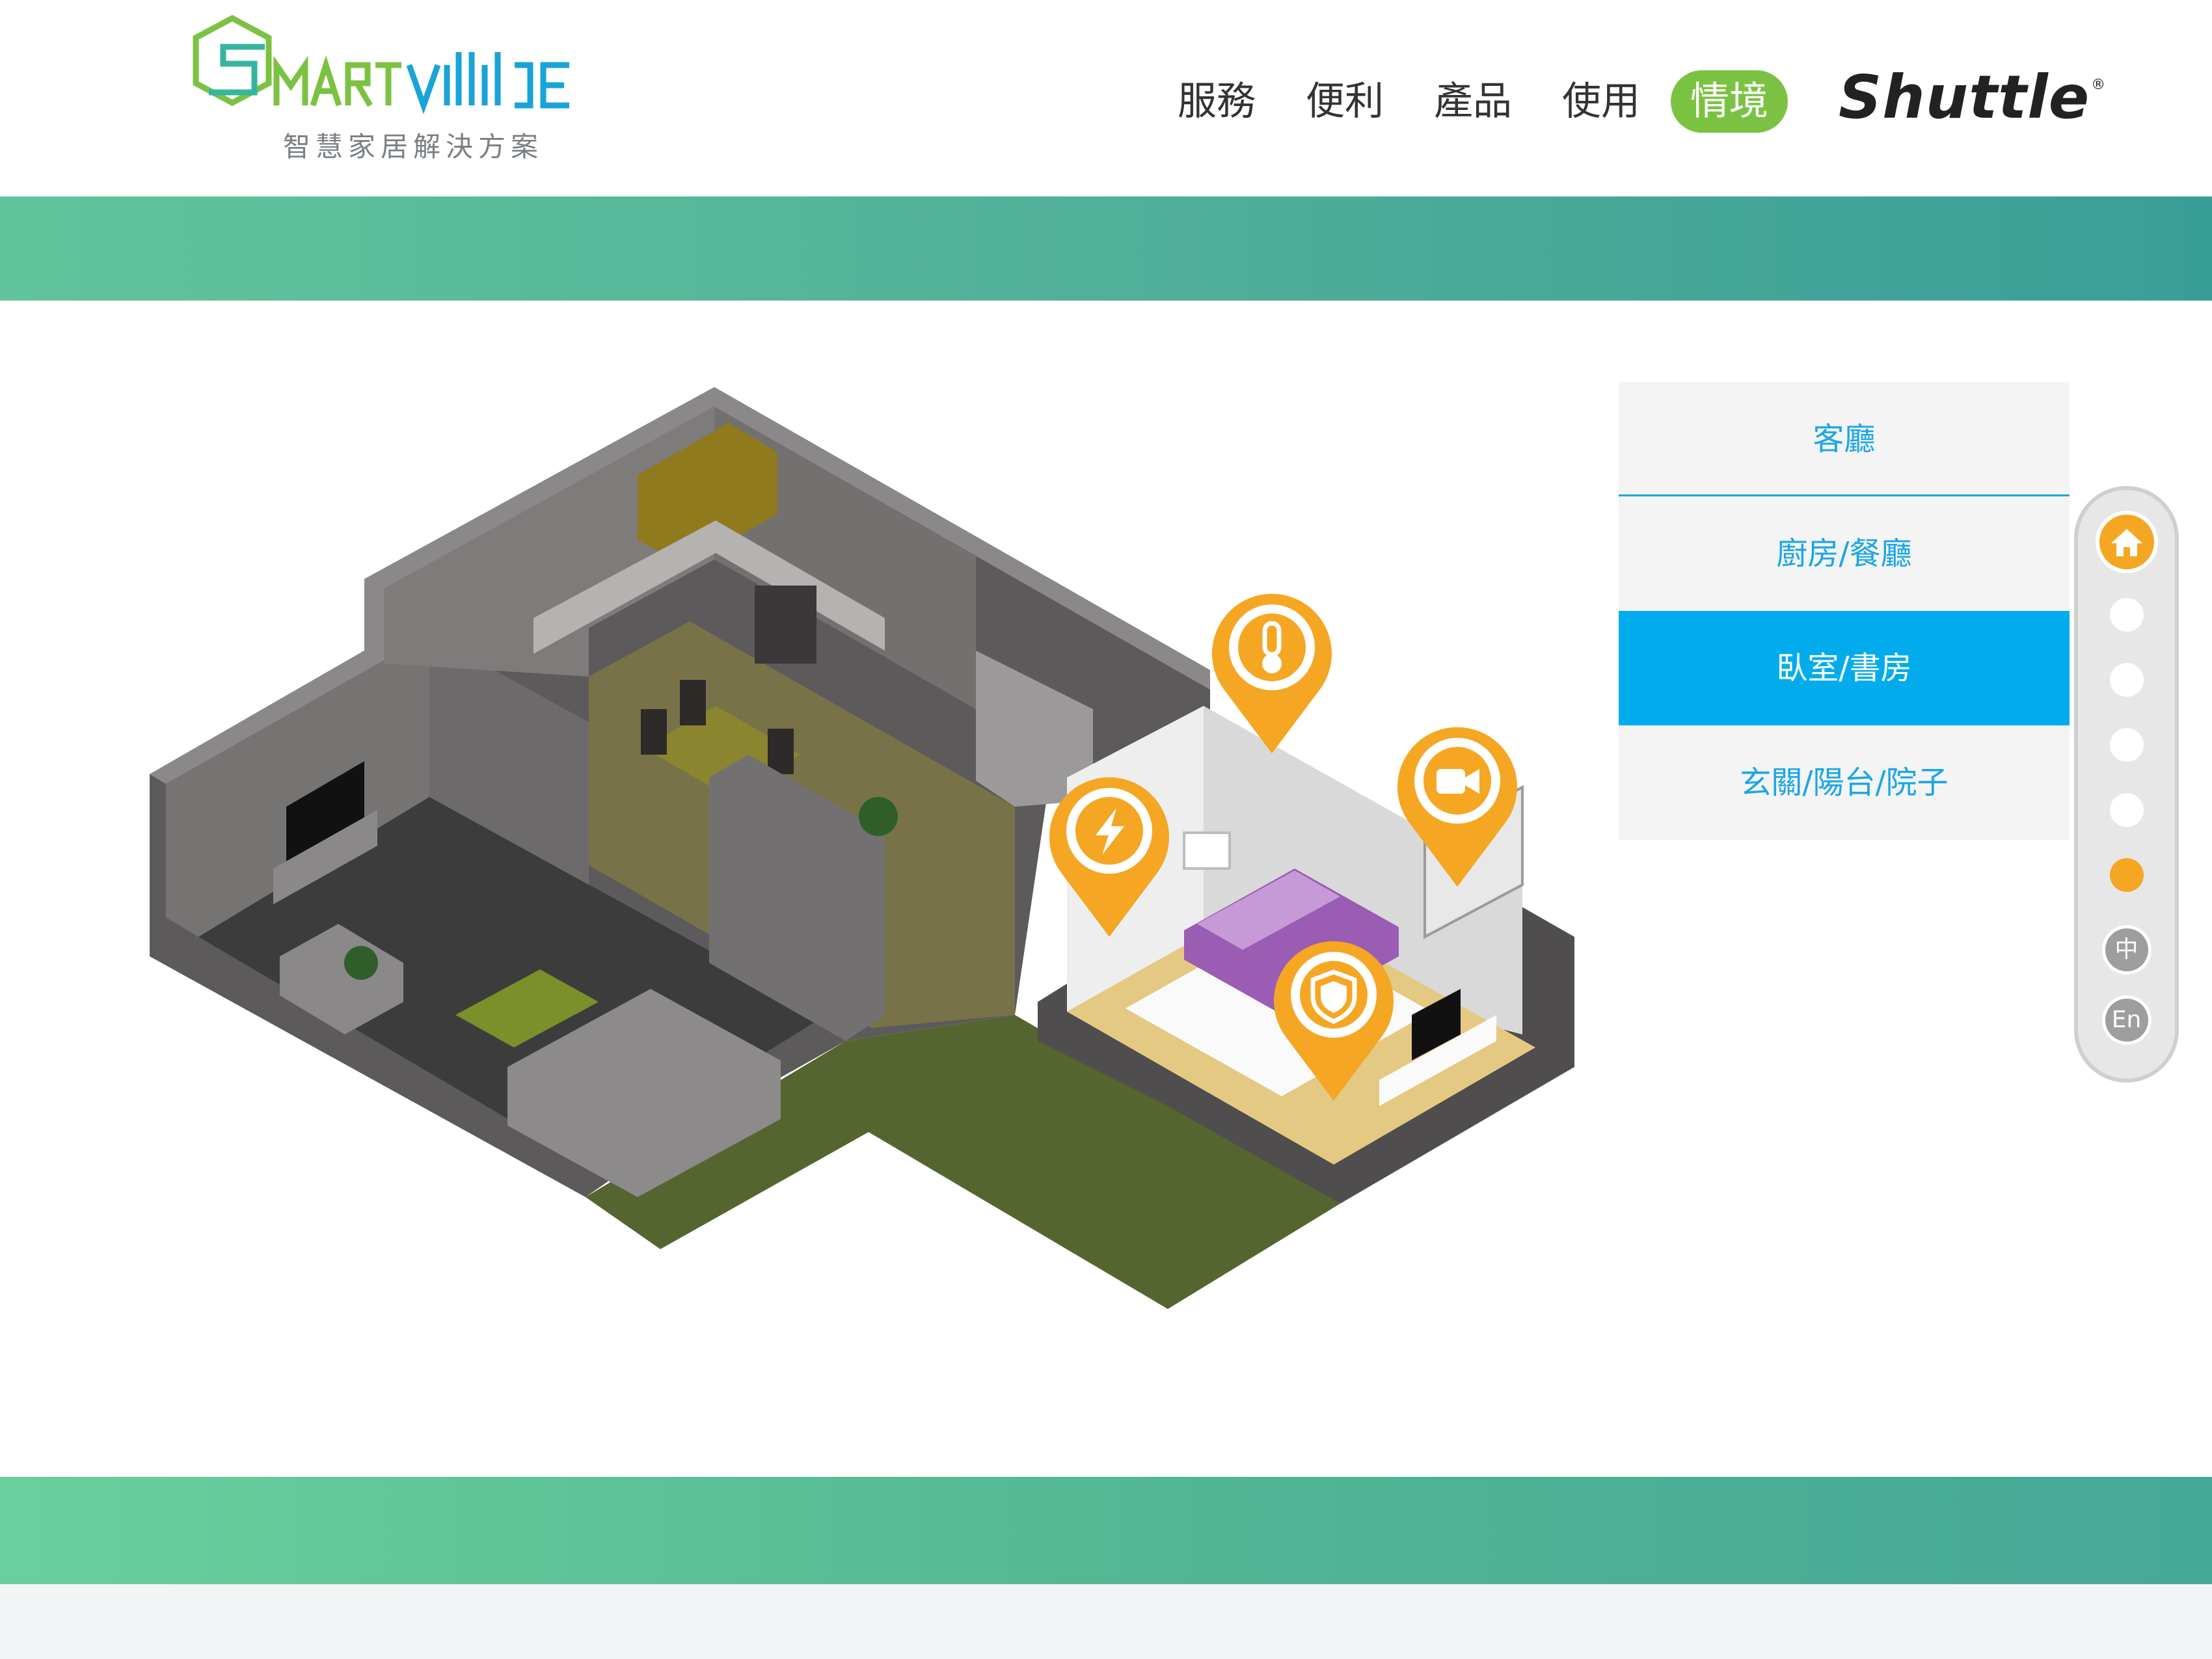 The width and height of the screenshot is (2212, 1659). What do you see at coordinates (786, 625) in the screenshot?
I see `oven` at bounding box center [786, 625].